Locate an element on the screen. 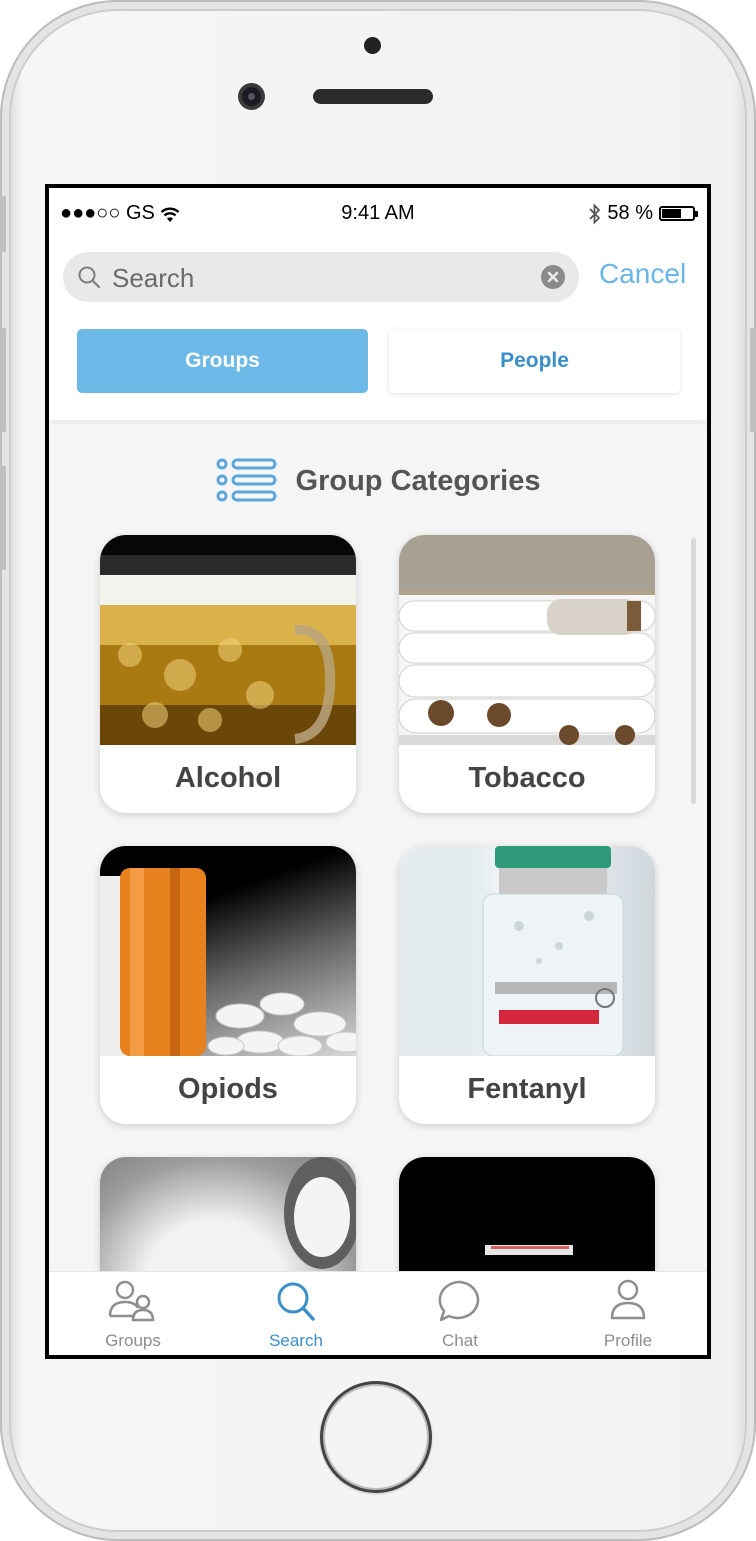 This screenshot has height=1541, width=756. power-button is located at coordinates (753, 380).